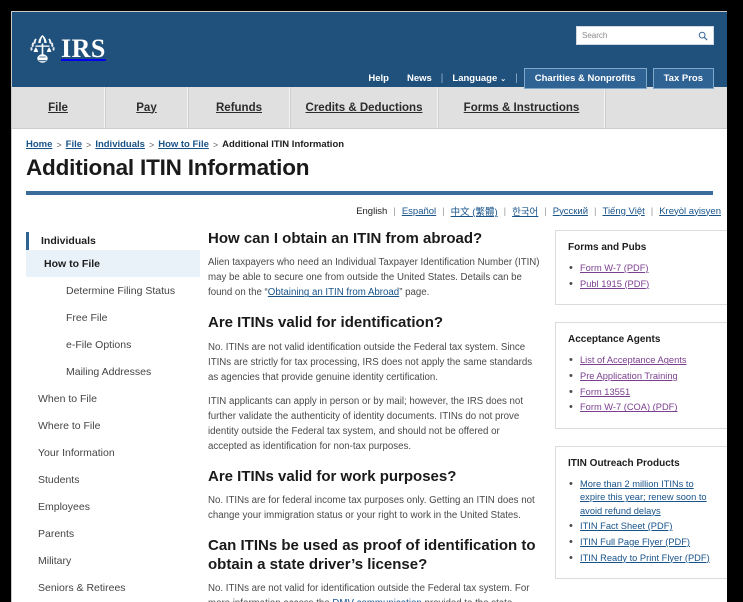 This screenshot has height=602, width=743. Describe the element at coordinates (624, 464) in the screenshot. I see `right-box-title: ITIN Outreach Products` at that location.